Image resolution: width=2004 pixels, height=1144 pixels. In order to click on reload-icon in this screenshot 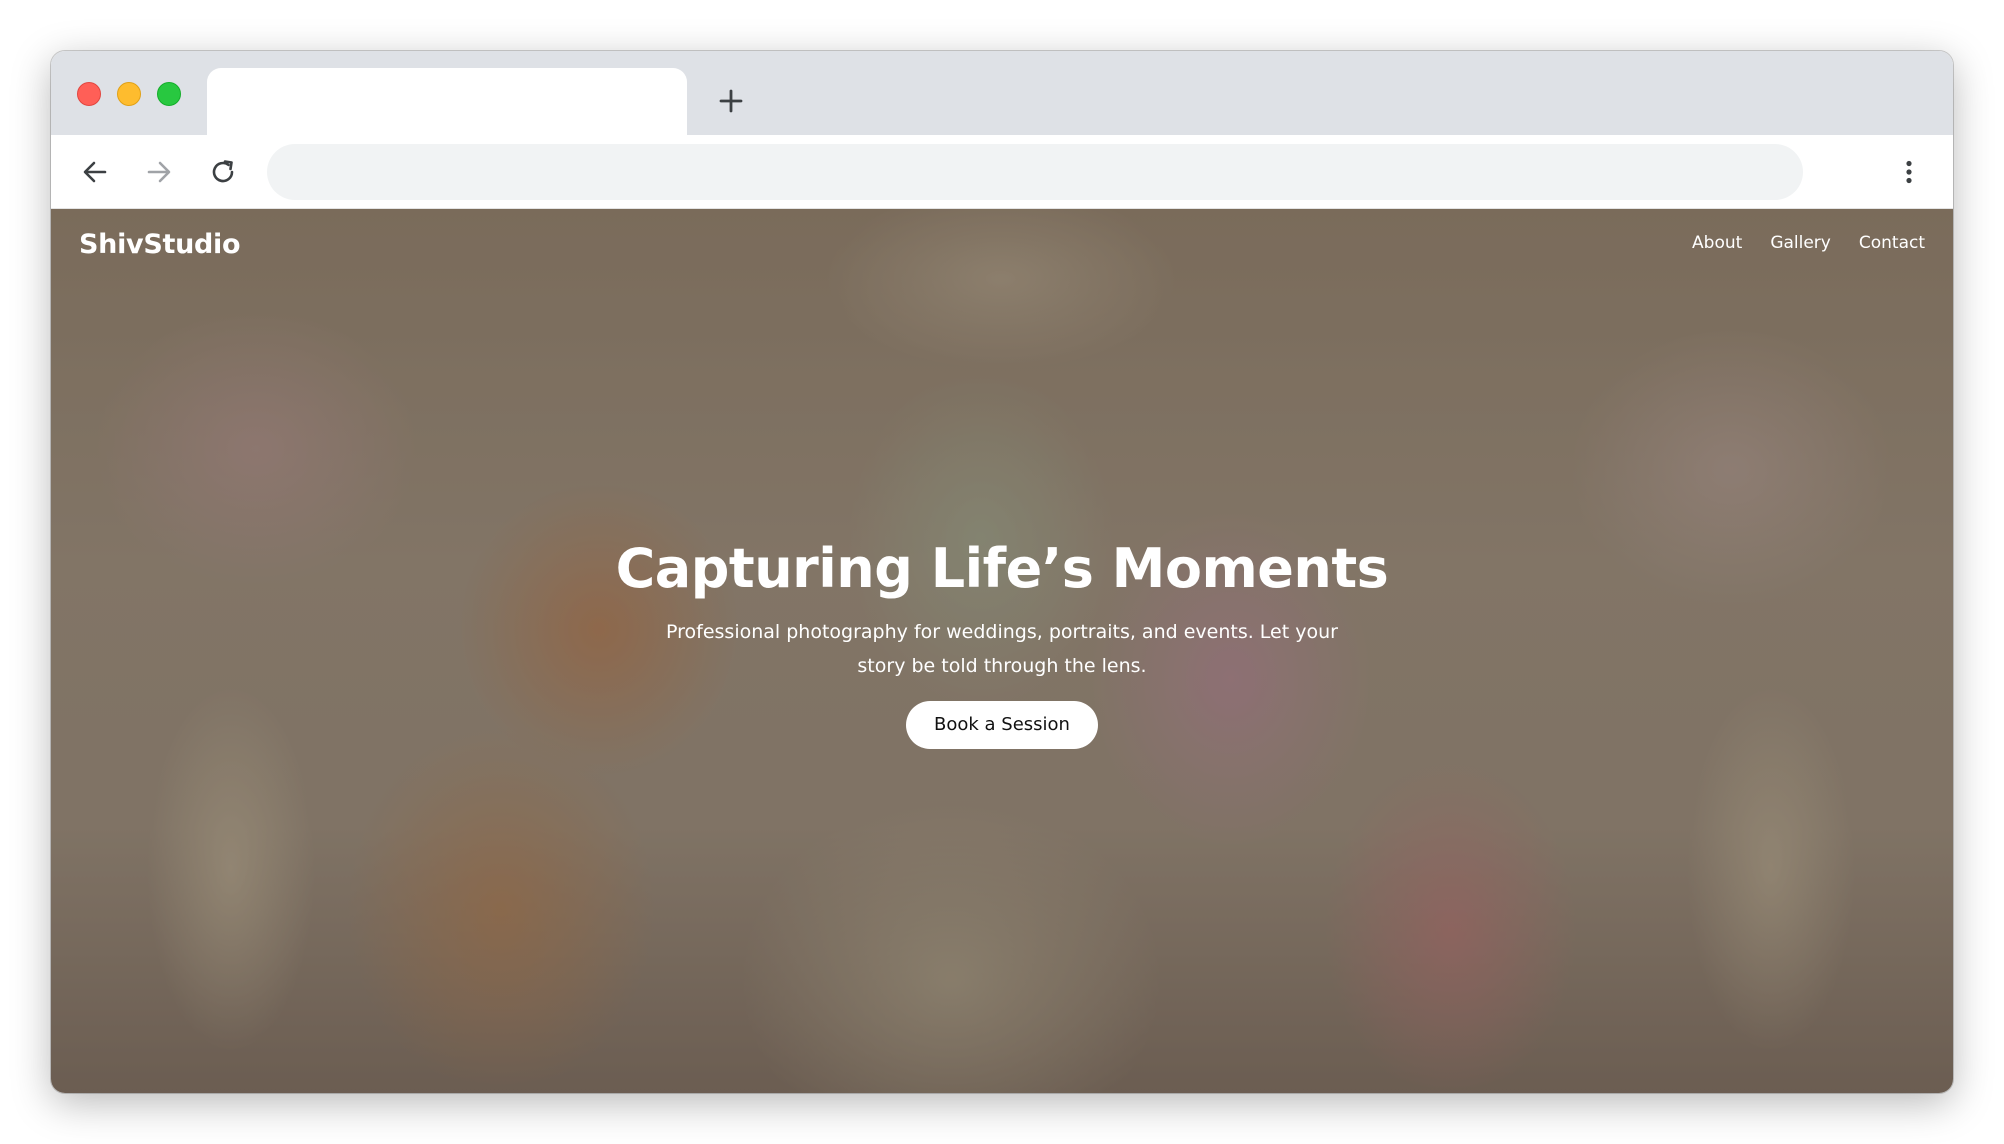, I will do `click(223, 171)`.